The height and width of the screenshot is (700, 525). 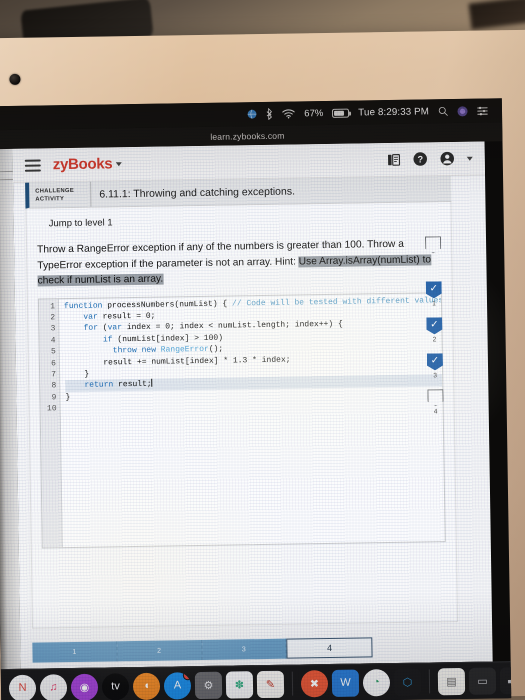 What do you see at coordinates (75, 652) in the screenshot?
I see `progress-segment-1: 1` at bounding box center [75, 652].